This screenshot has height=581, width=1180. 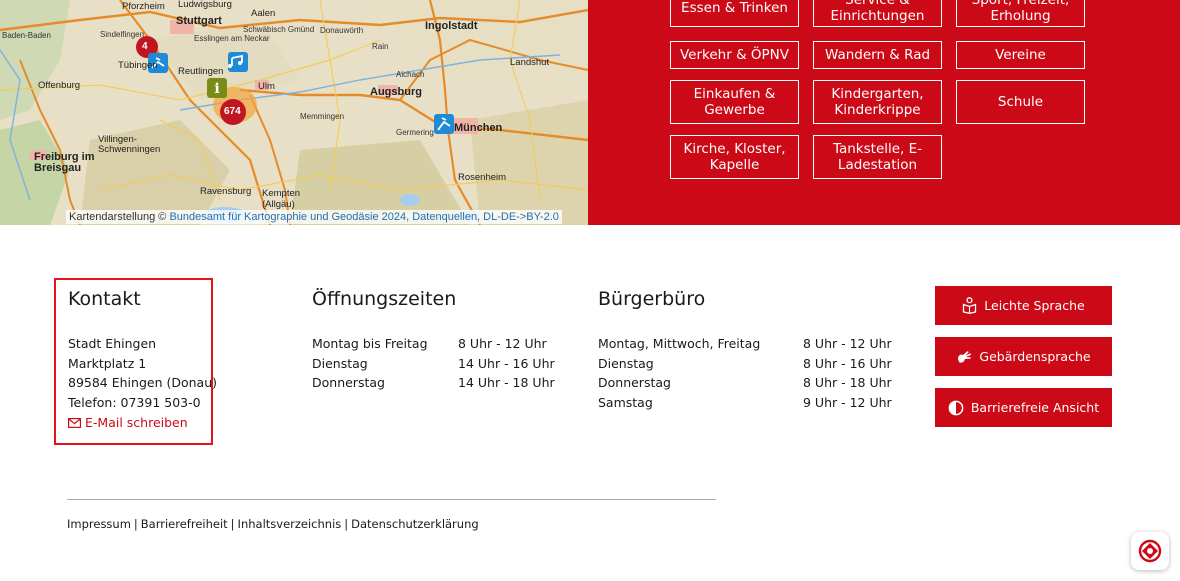 What do you see at coordinates (1035, 356) in the screenshot?
I see `gebaerdensprache-label: Gebärdensprache` at bounding box center [1035, 356].